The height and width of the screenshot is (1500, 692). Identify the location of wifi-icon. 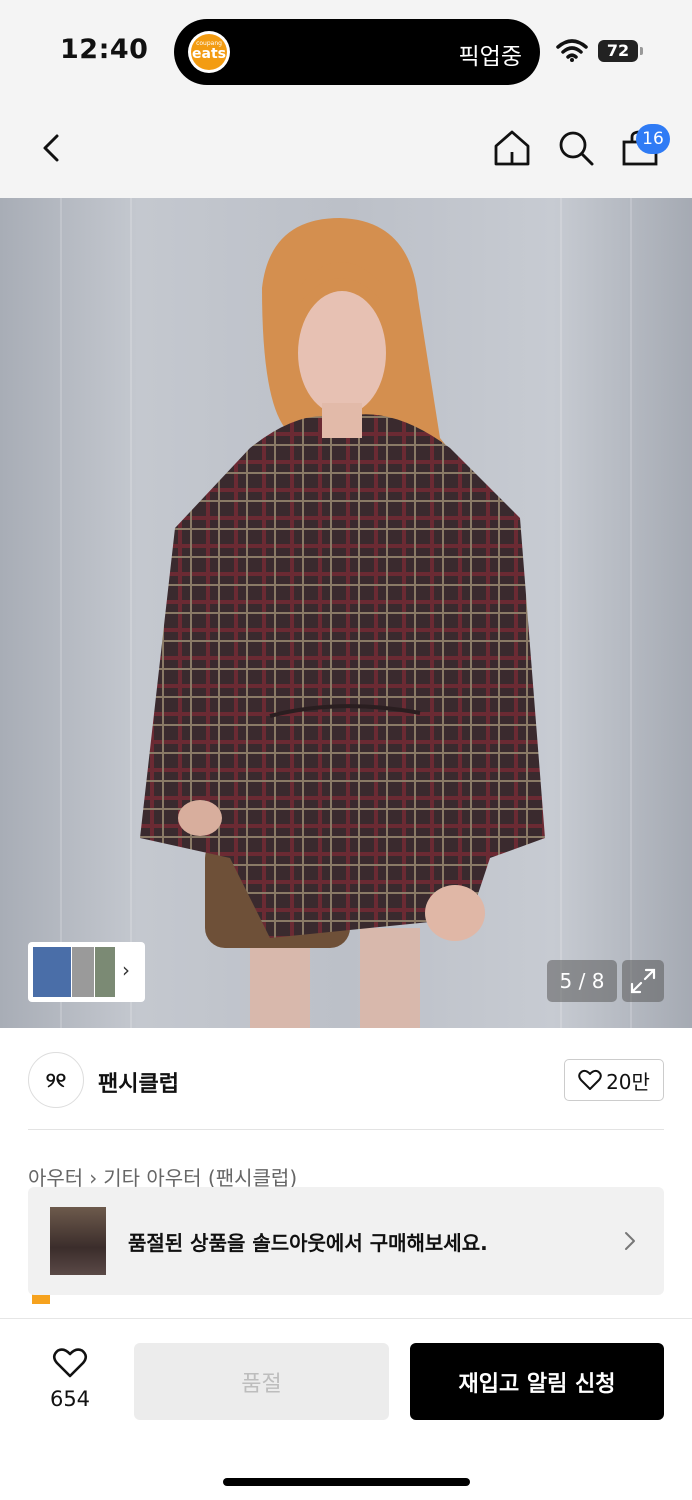
(572, 50).